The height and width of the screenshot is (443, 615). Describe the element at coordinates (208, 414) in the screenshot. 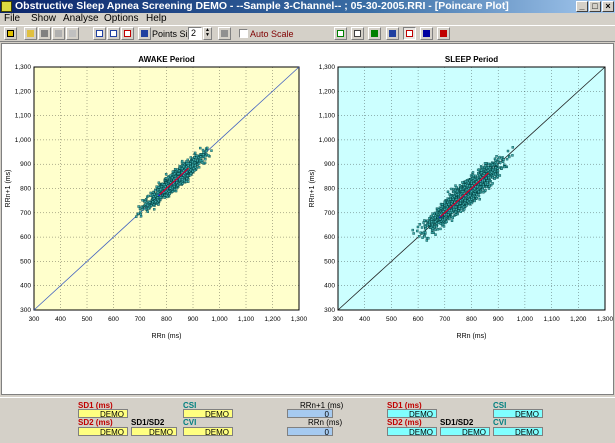

I see `awake-csi-value: DEMO` at that location.